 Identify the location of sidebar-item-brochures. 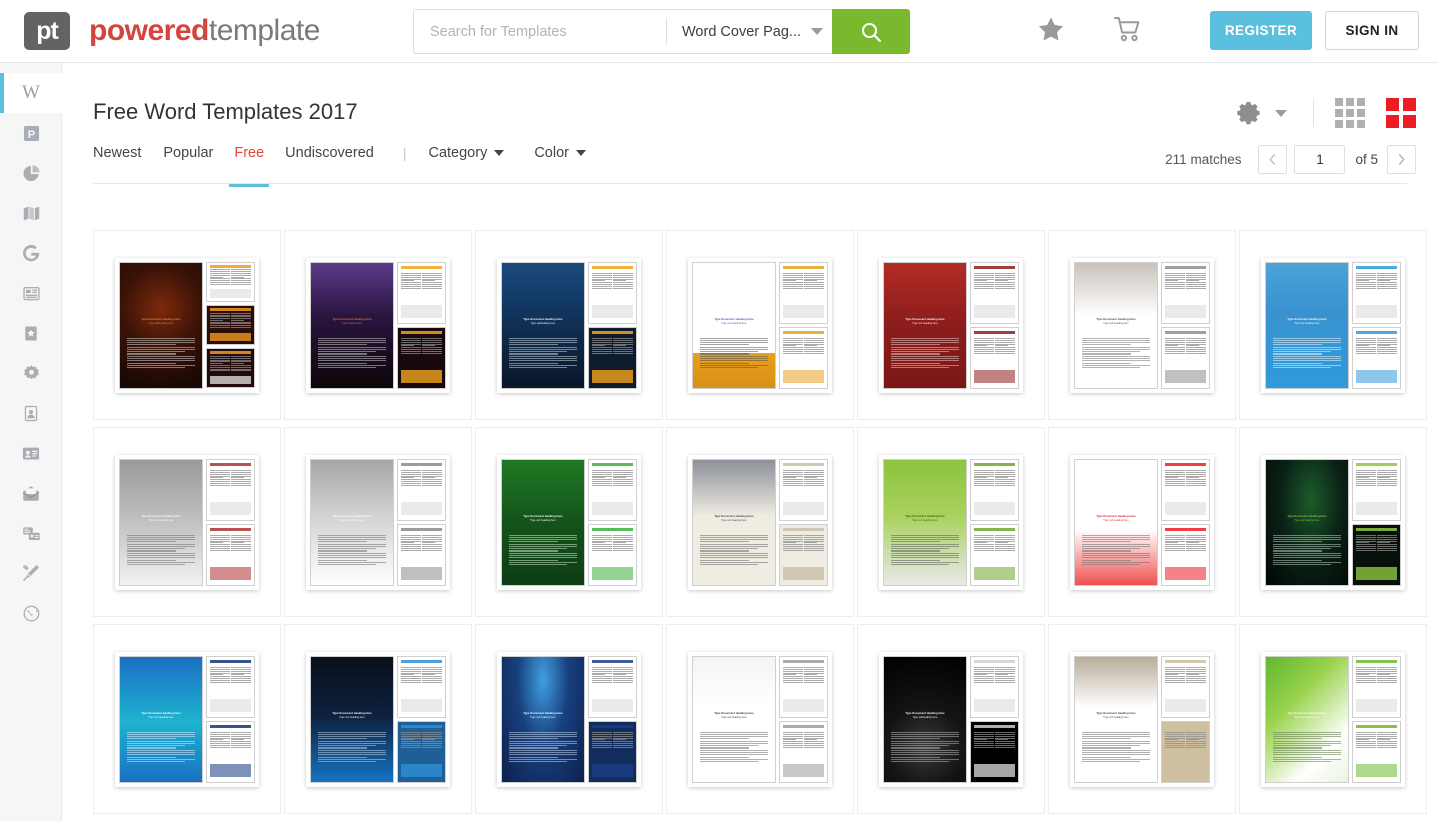
(31, 533).